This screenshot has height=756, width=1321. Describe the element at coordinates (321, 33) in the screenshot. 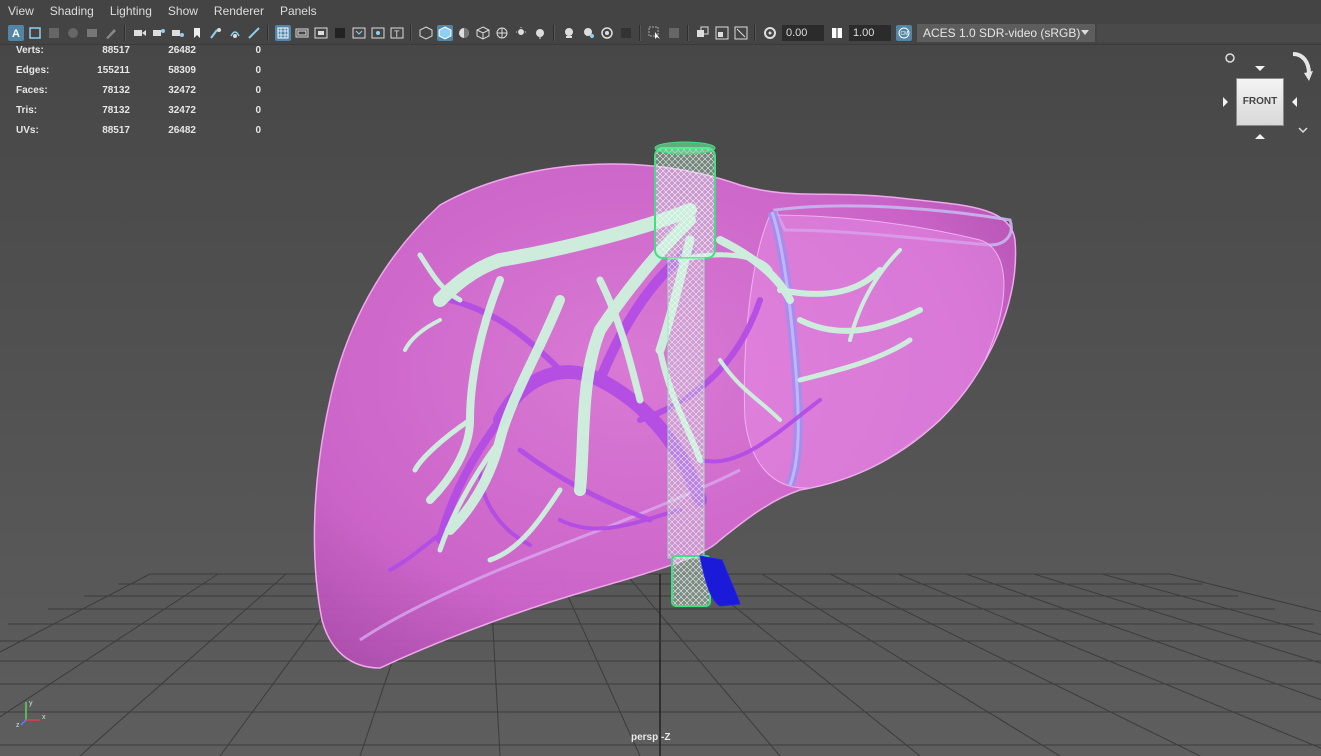

I see `use-default-material-icon` at that location.